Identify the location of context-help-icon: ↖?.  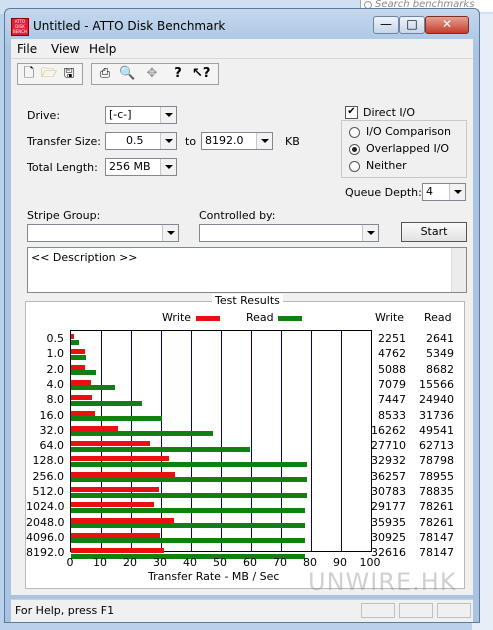
(201, 74).